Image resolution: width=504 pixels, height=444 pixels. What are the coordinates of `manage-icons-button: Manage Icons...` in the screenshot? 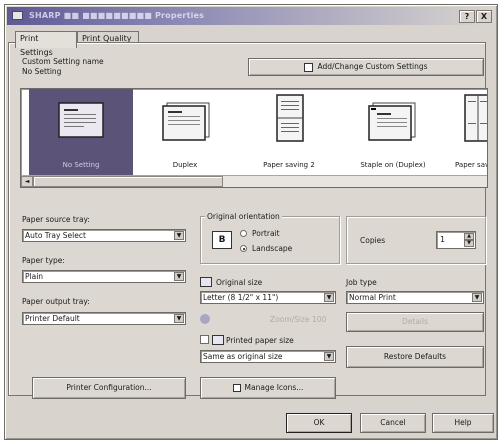 It's located at (268, 388).